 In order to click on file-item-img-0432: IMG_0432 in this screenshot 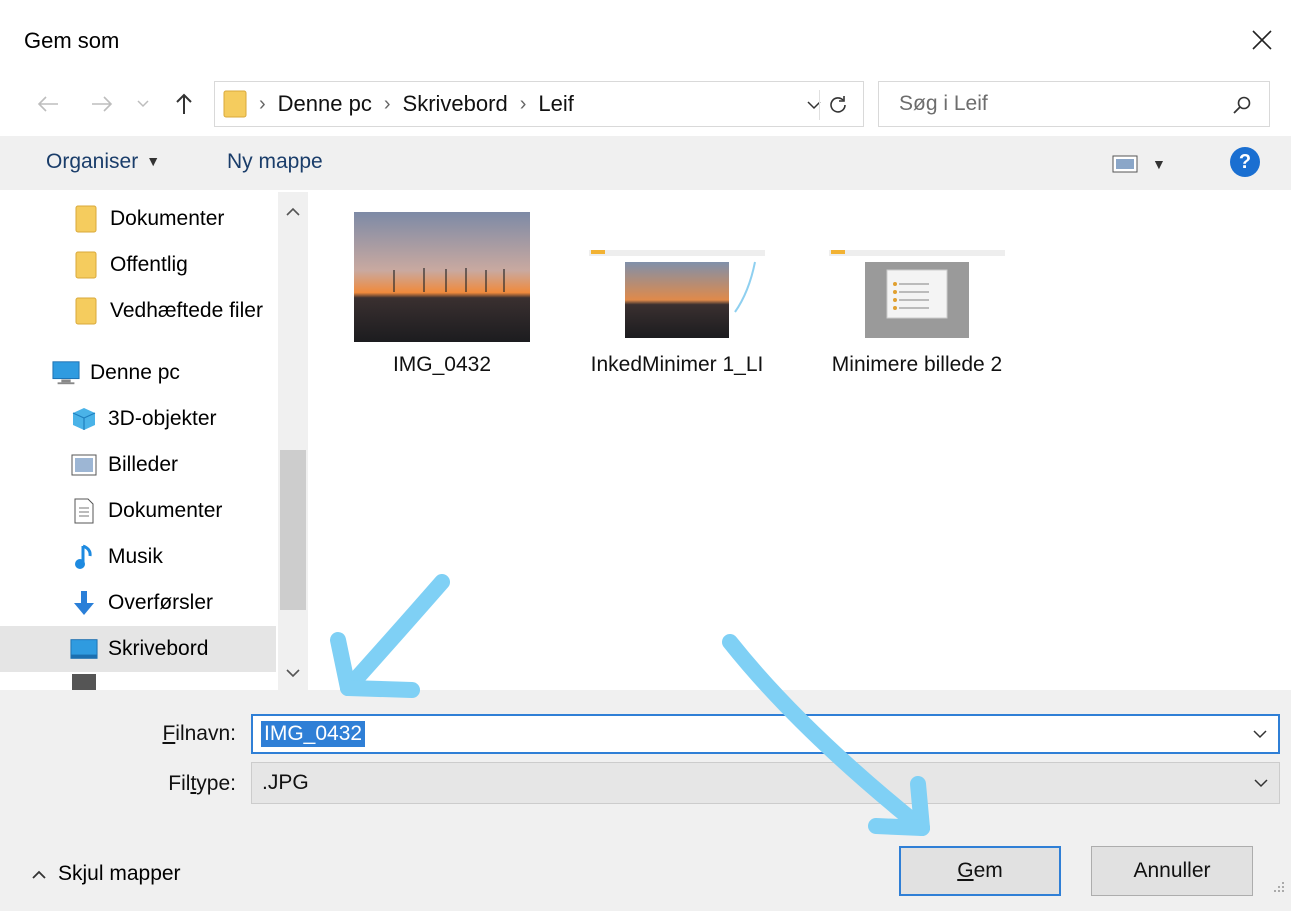, I will do `click(442, 295)`.